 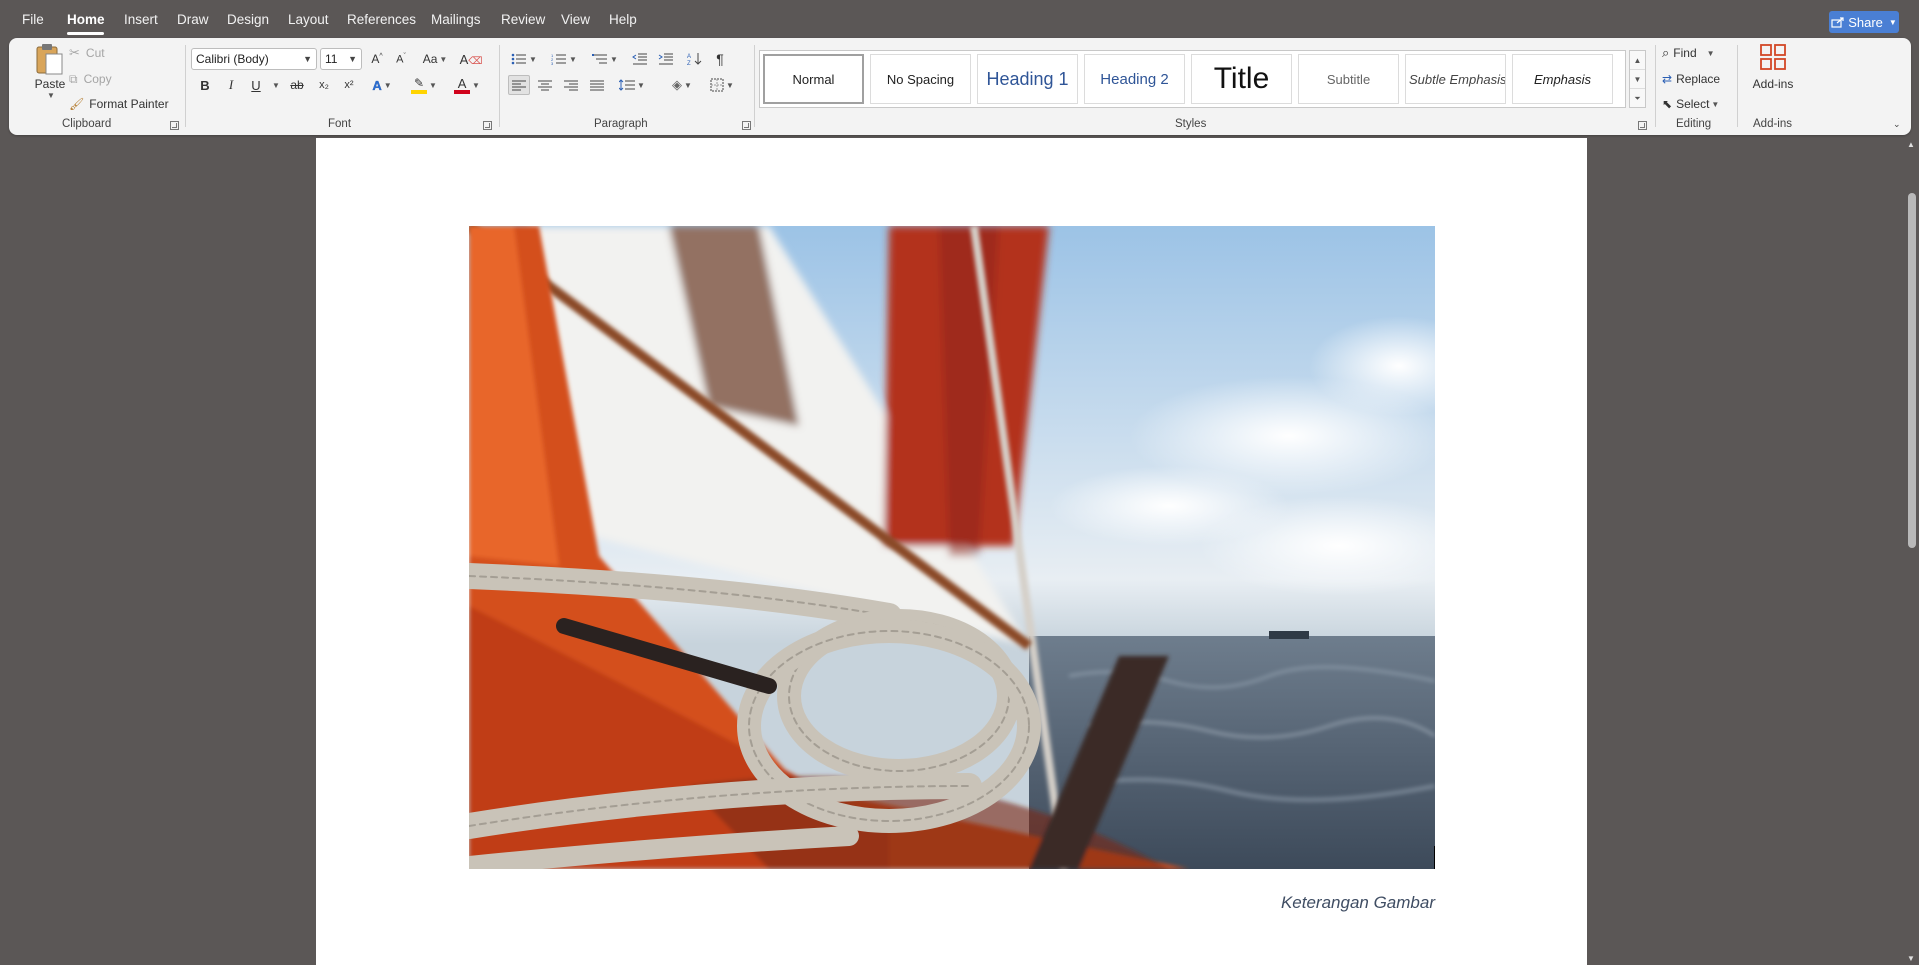 What do you see at coordinates (85, 33) in the screenshot?
I see `active-tab-indicator` at bounding box center [85, 33].